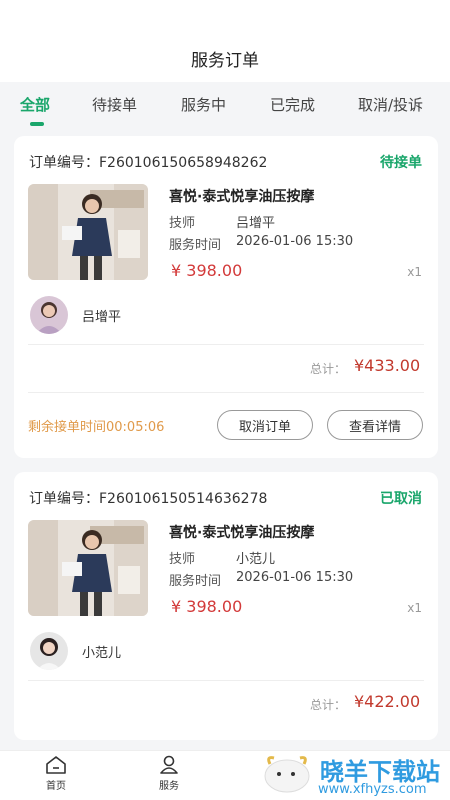  I want to click on order-status-badge: 已取消, so click(401, 499).